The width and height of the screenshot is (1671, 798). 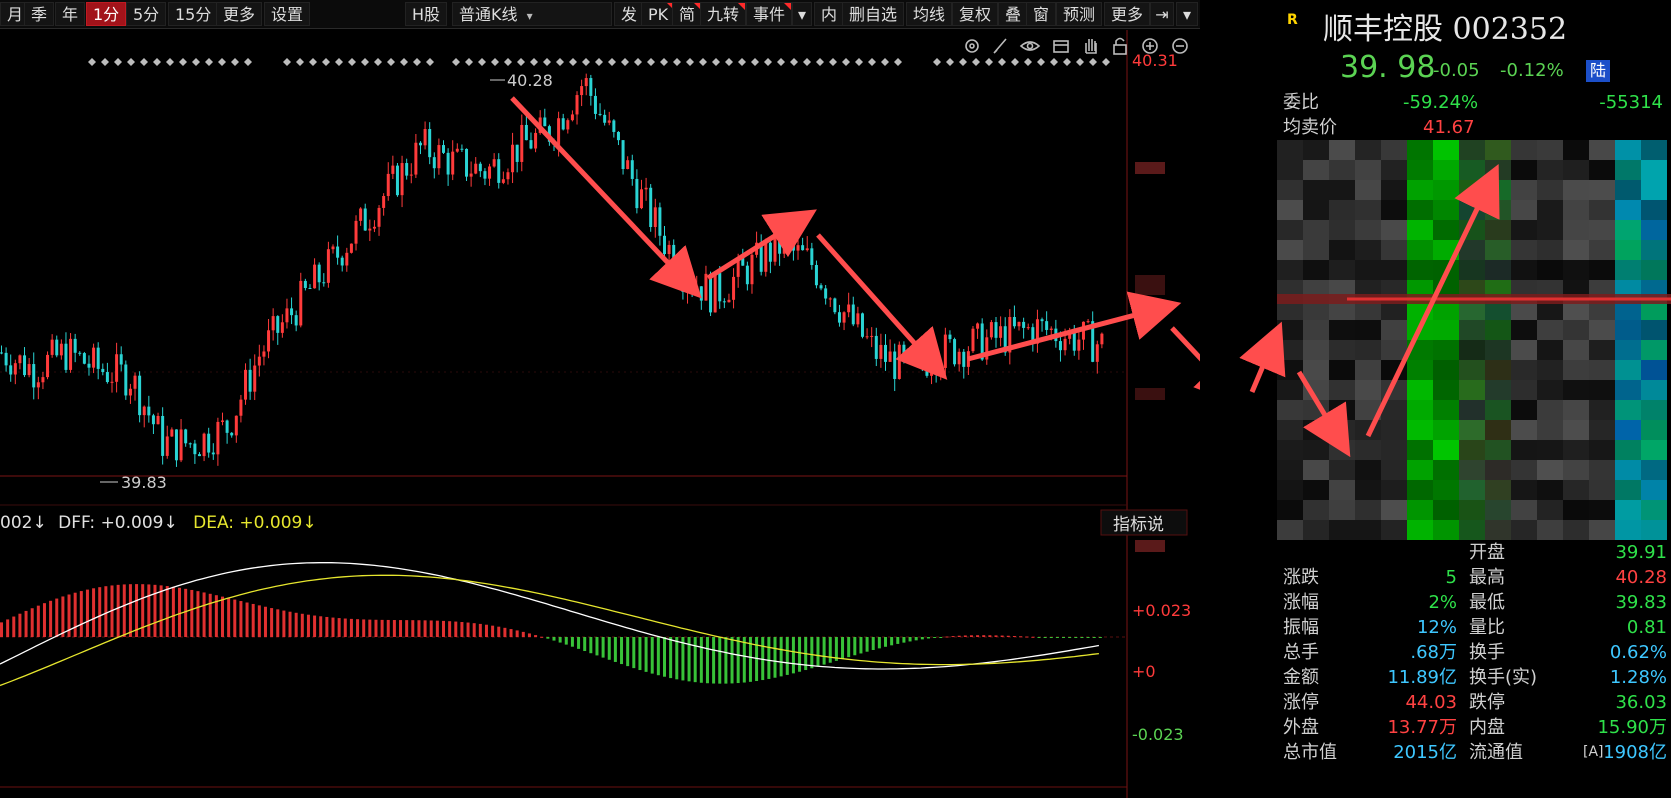 What do you see at coordinates (70, 14) in the screenshot?
I see `period-year-button: 年` at bounding box center [70, 14].